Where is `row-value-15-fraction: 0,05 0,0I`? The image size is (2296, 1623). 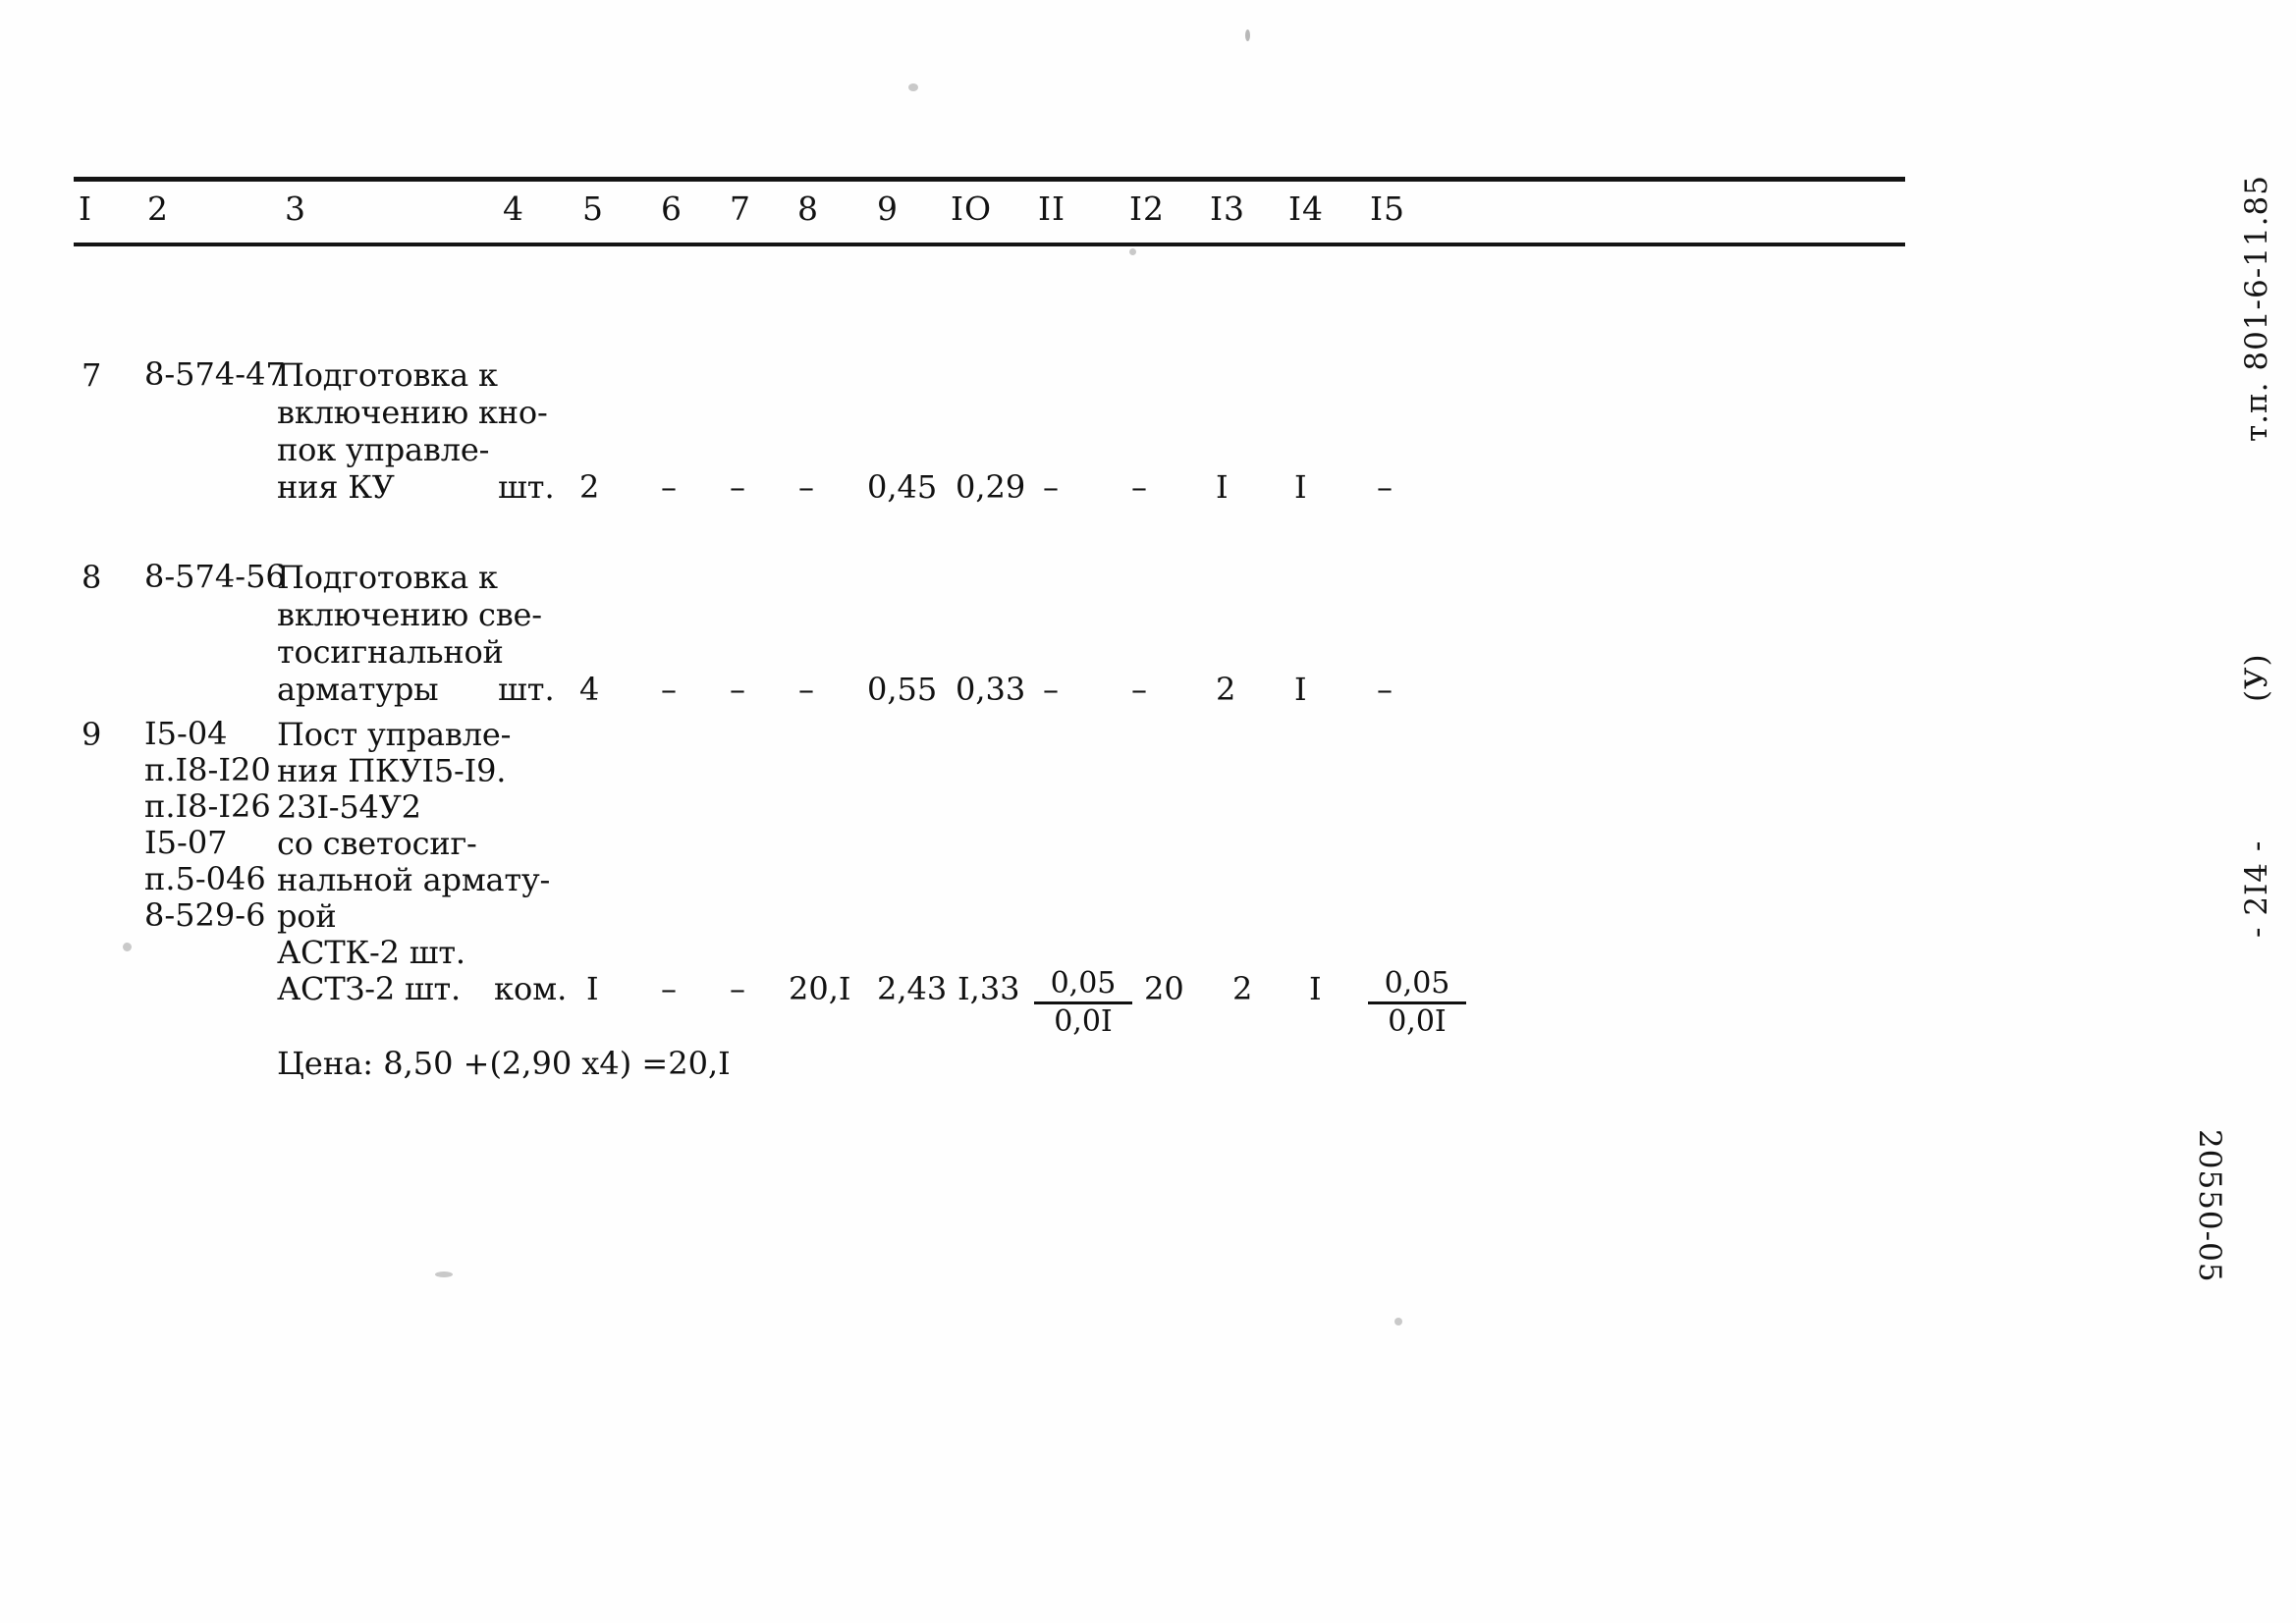
row-value-15-fraction: 0,05 0,0I is located at coordinates (1417, 1003).